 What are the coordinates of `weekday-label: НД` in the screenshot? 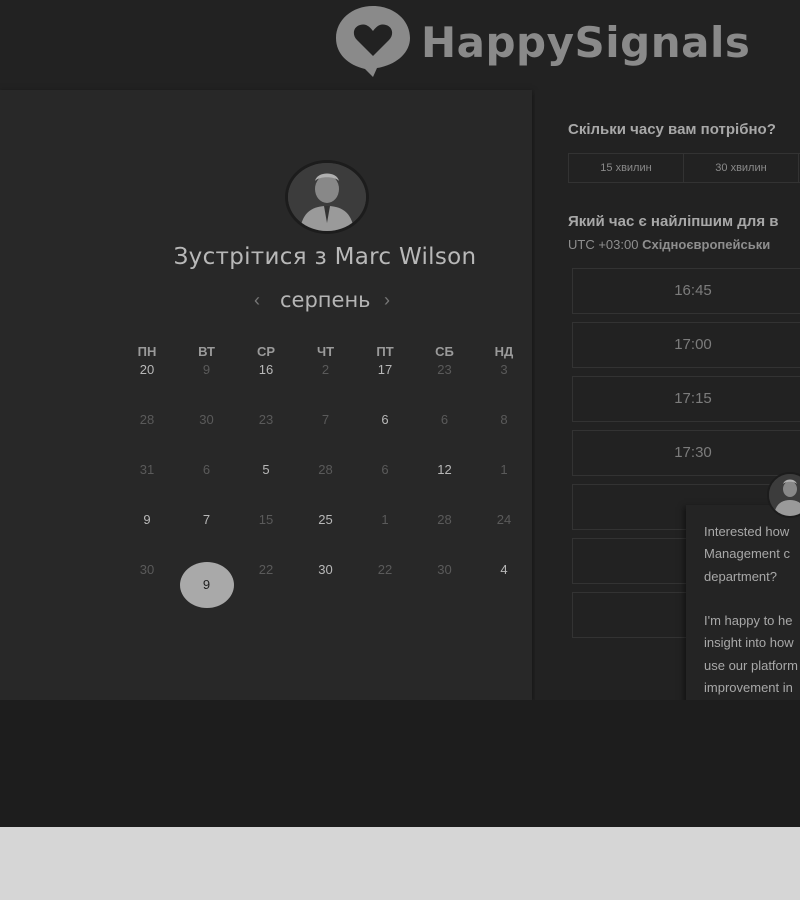 It's located at (504, 351).